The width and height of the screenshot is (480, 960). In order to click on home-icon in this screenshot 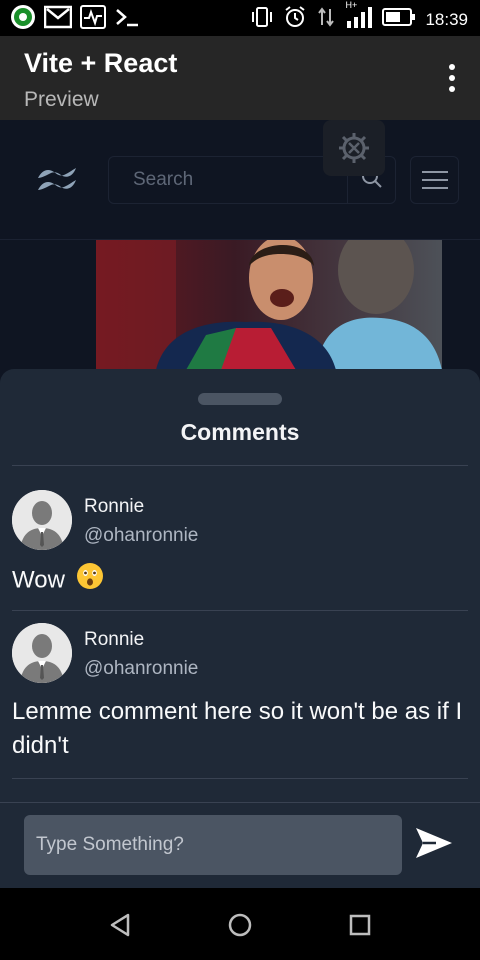, I will do `click(240, 925)`.